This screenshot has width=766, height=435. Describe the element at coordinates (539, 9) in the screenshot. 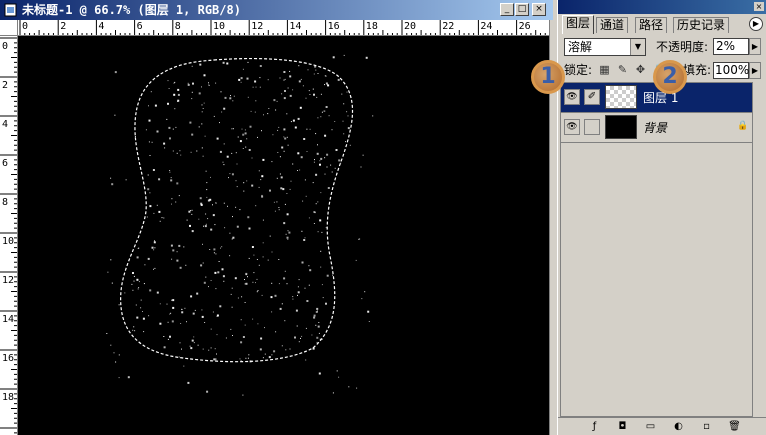

I see `close-button: ×` at that location.